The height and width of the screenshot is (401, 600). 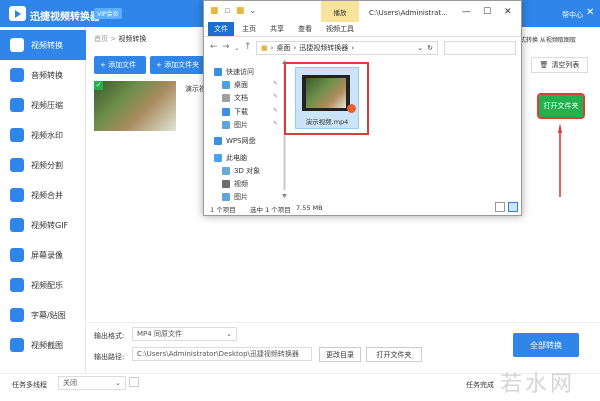 I want to click on download-icon, so click(x=226, y=112).